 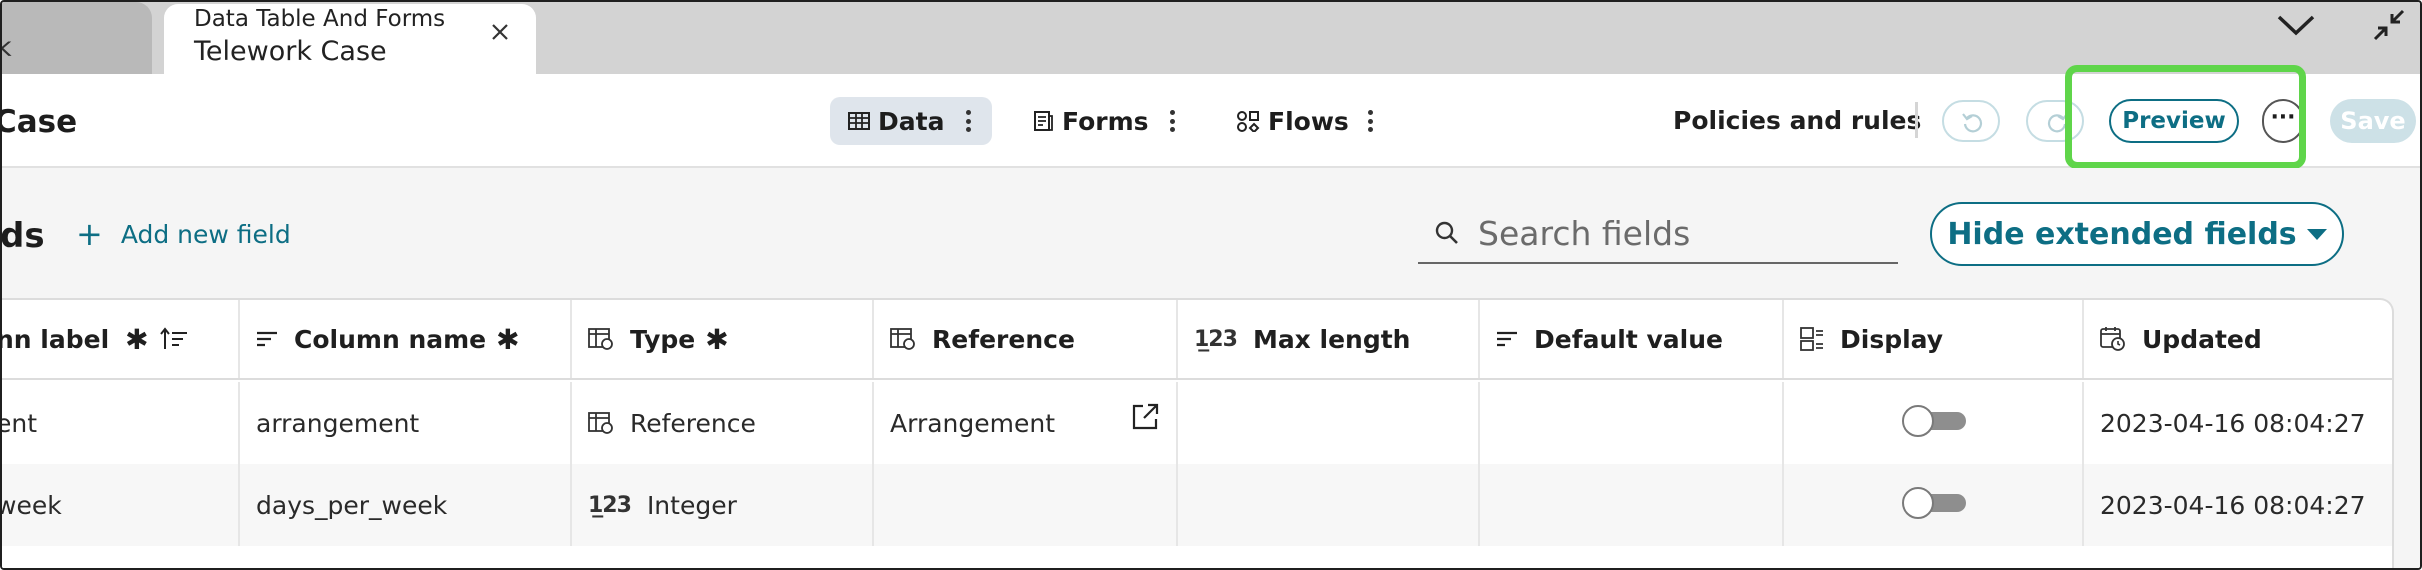 I want to click on column-header-updated: Updated, so click(x=2238, y=339).